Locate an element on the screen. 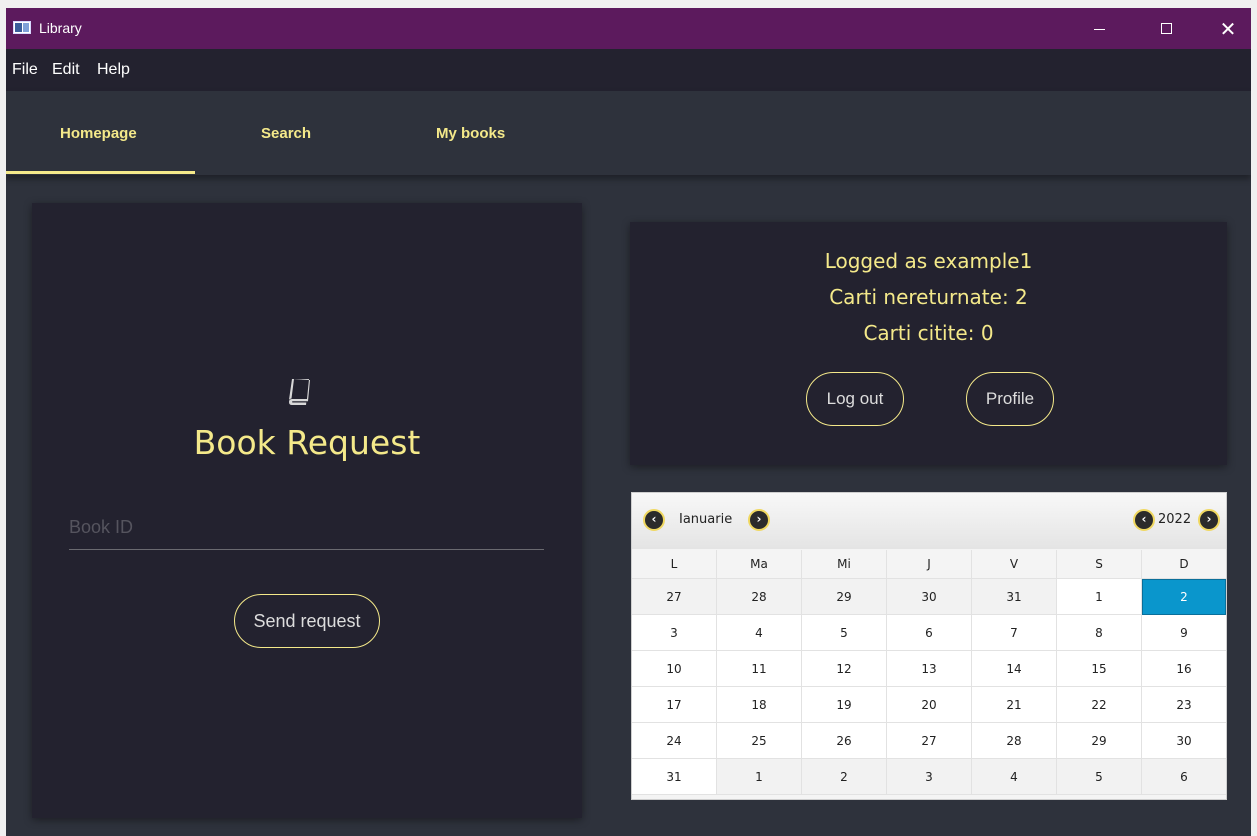 The width and height of the screenshot is (1257, 836). minimize-button is located at coordinates (1099, 28).